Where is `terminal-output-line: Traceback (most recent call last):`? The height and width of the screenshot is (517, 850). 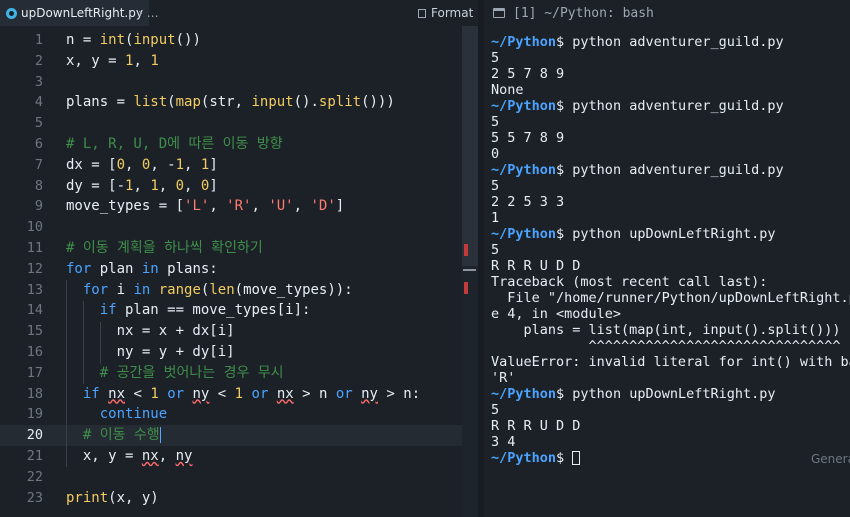 terminal-output-line: Traceback (most recent call last): is located at coordinates (629, 282).